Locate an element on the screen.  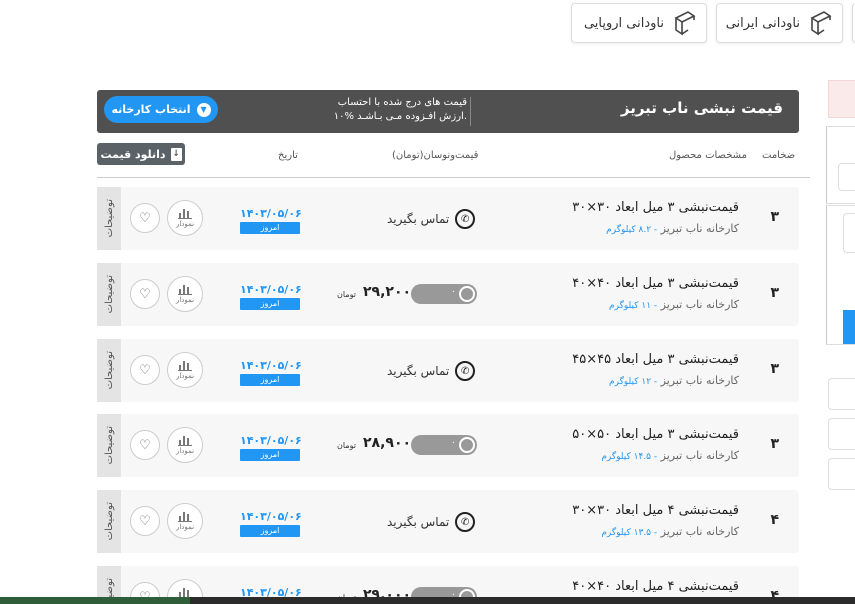
product-weight: - ۸.۲ کیلوگرم is located at coordinates (632, 230).